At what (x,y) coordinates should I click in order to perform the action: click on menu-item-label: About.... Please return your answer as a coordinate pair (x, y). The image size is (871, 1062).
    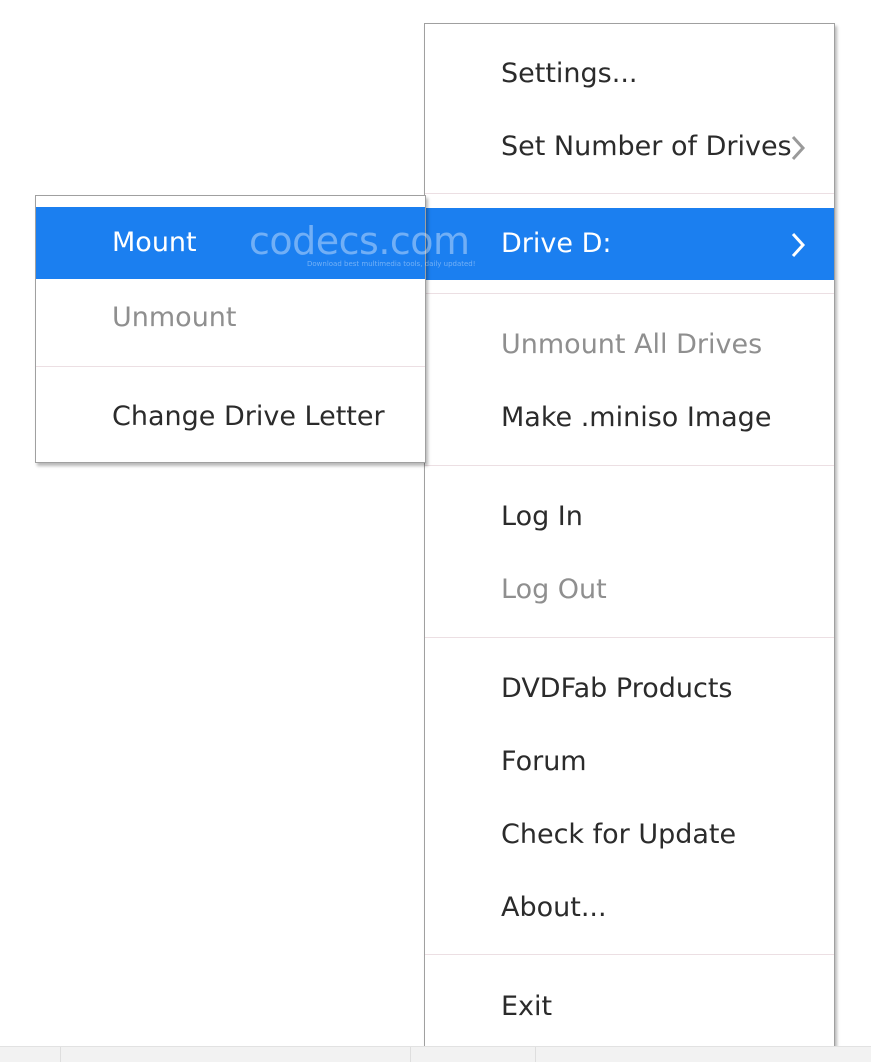
    Looking at the image, I should click on (554, 907).